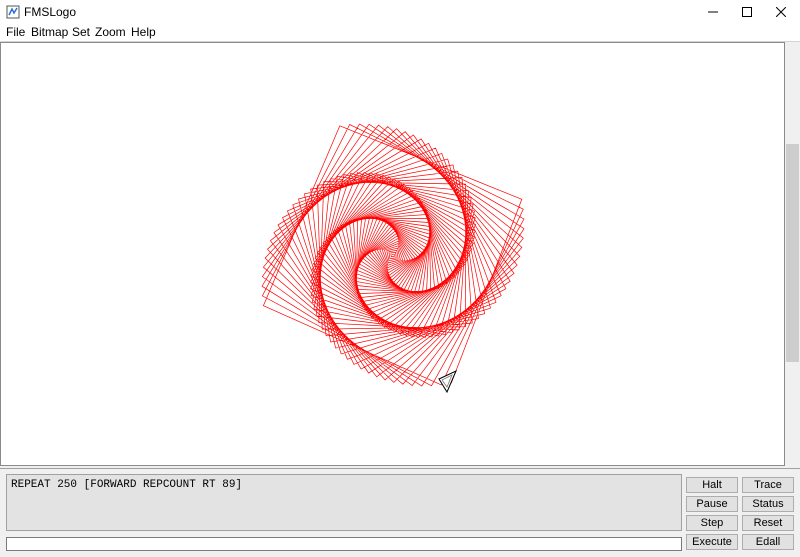  Describe the element at coordinates (768, 485) in the screenshot. I see `trace-button: Trace` at that location.